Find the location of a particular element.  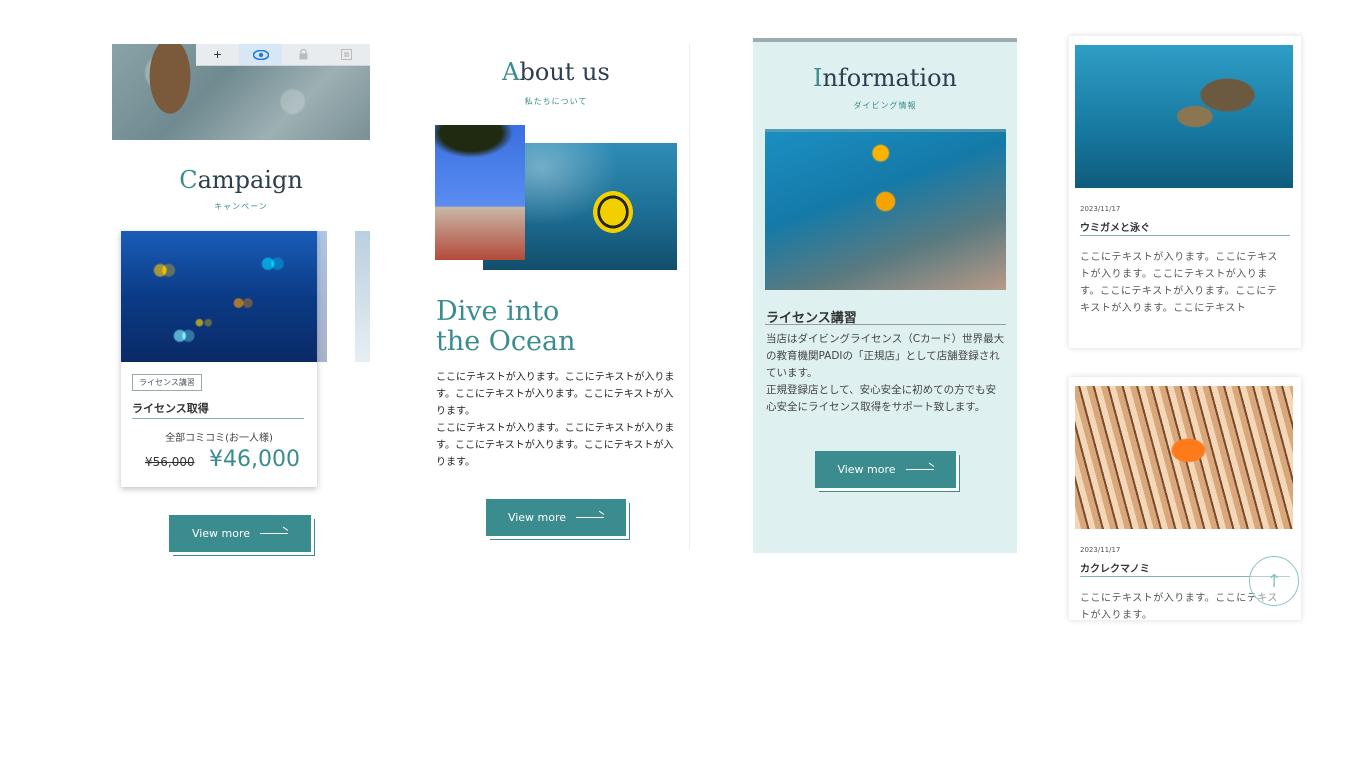

campaign-old-price: ¥56,000 is located at coordinates (170, 462).